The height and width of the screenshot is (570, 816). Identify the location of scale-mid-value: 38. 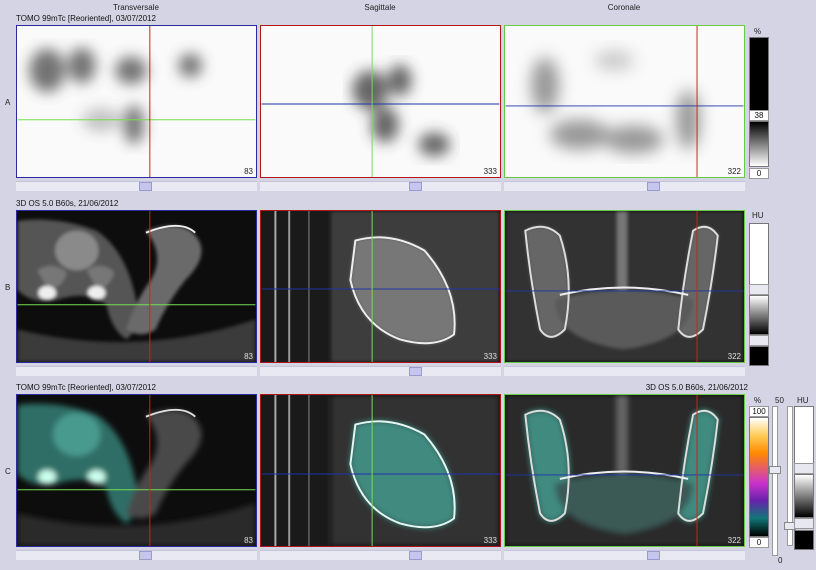
(759, 115).